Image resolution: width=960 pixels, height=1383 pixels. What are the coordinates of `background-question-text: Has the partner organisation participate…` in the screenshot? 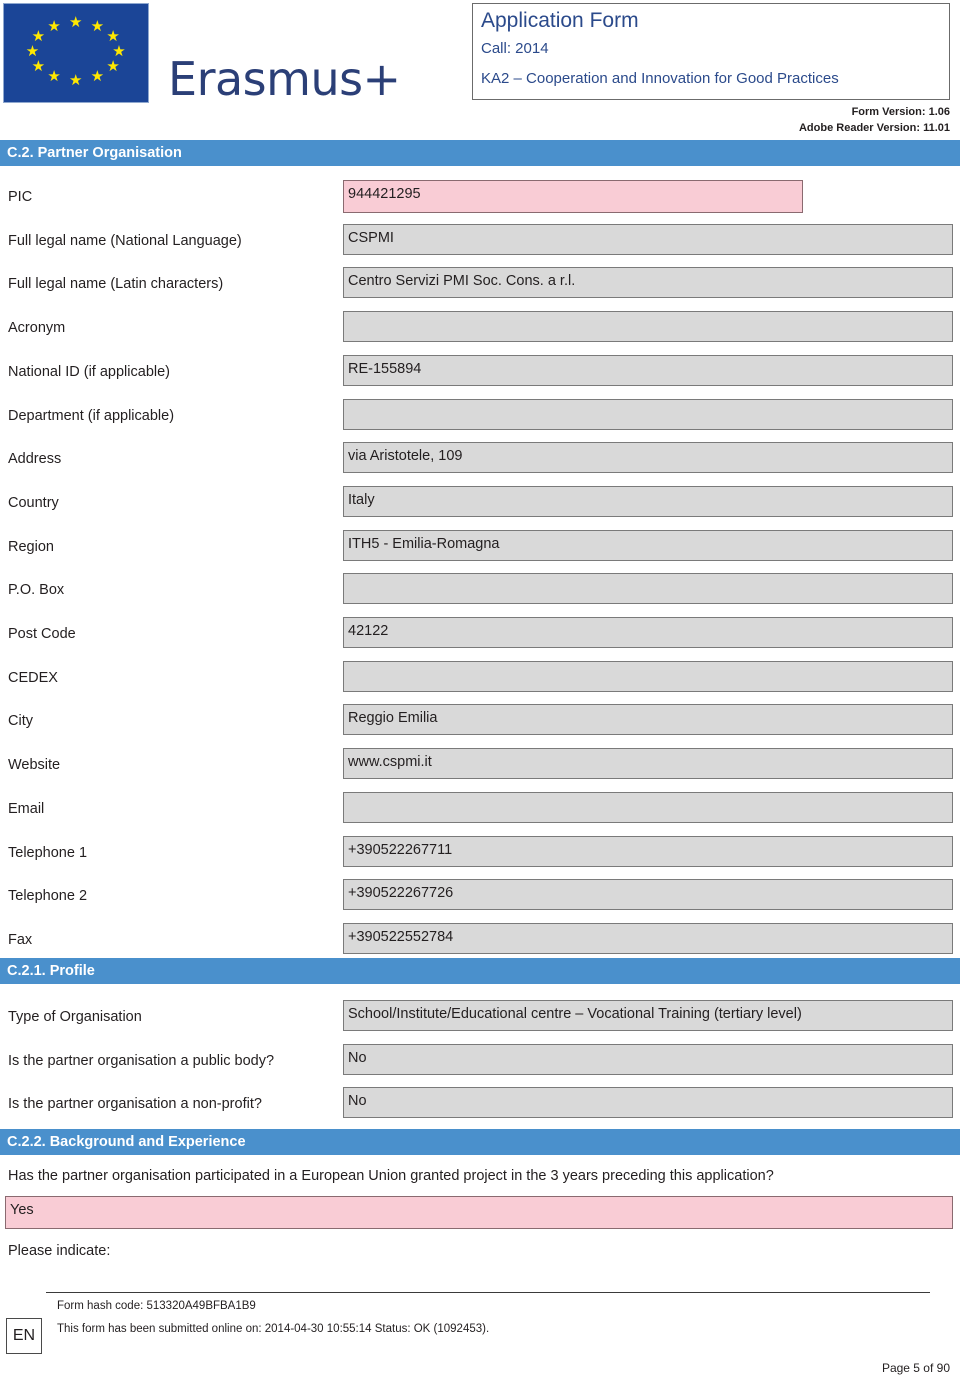 It's located at (391, 1176).